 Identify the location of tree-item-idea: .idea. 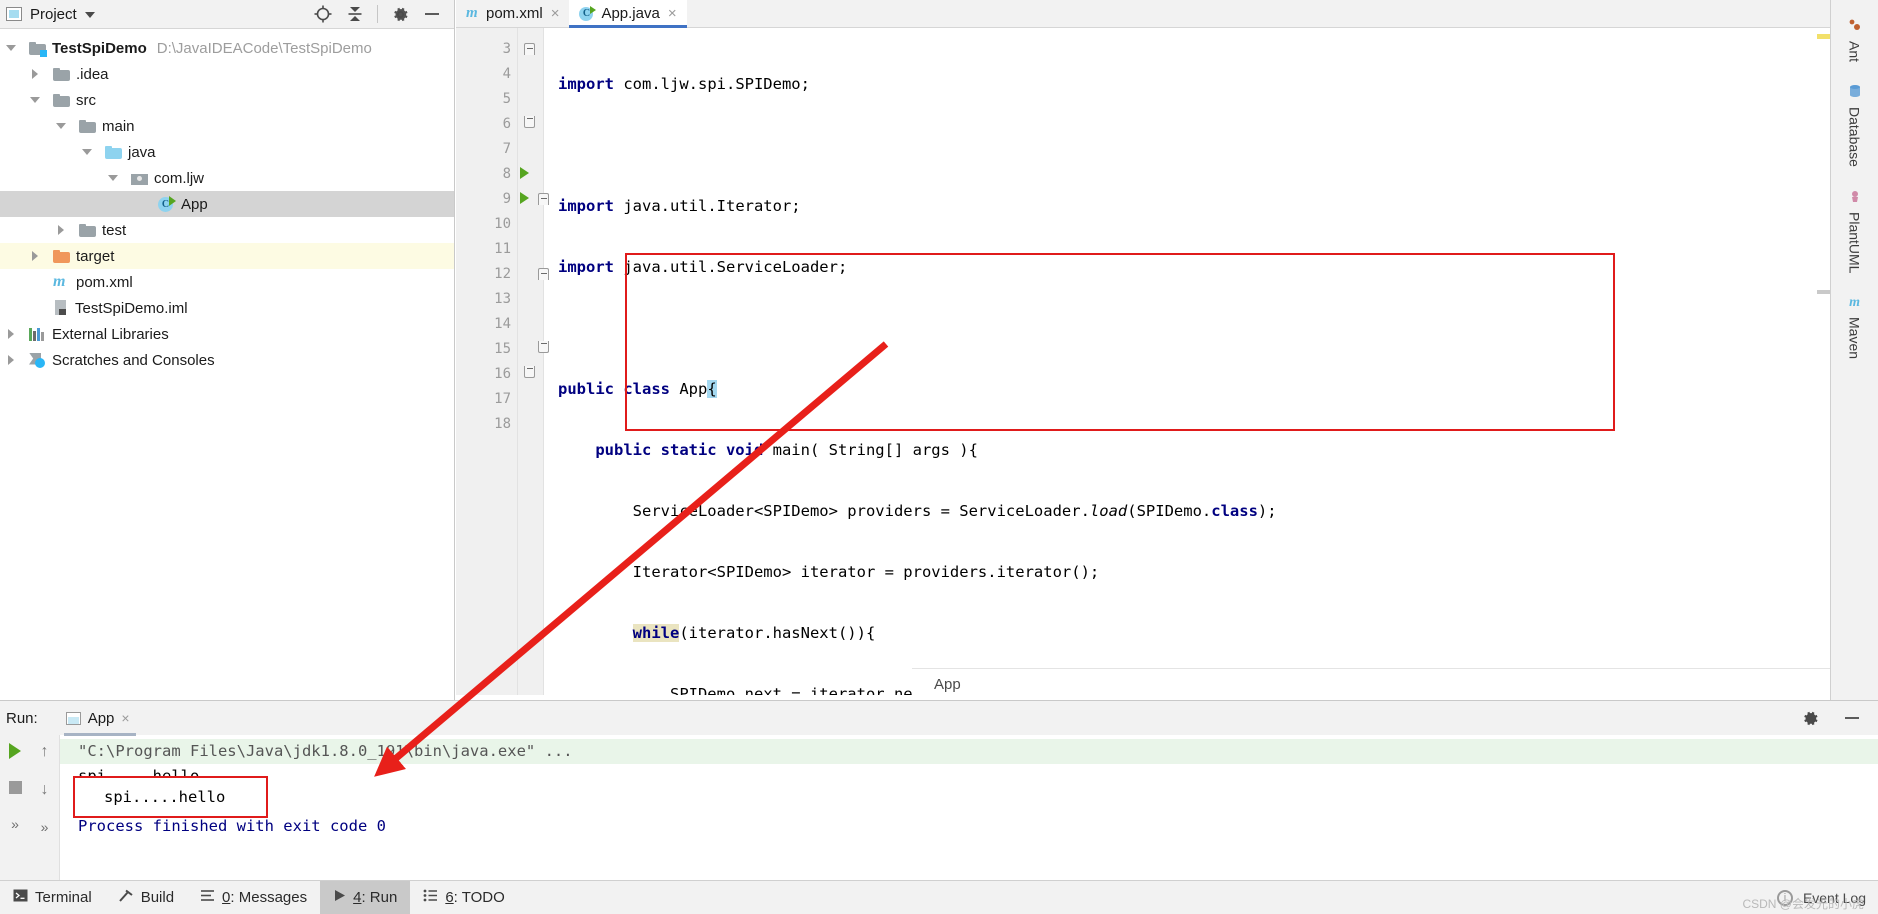
(227, 74).